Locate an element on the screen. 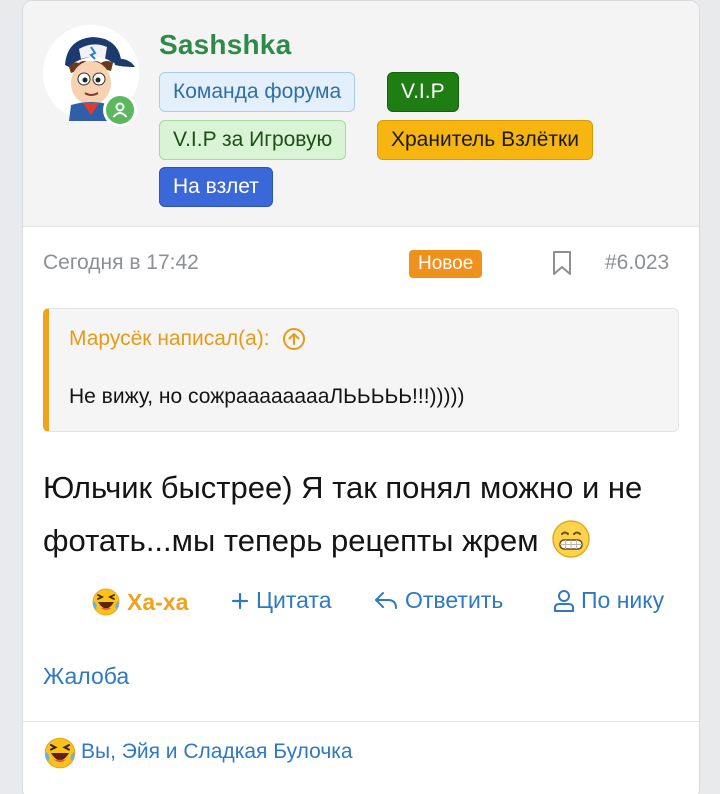 The width and height of the screenshot is (720, 794). badge-vip-game: V.I.P за Игровую is located at coordinates (253, 140).